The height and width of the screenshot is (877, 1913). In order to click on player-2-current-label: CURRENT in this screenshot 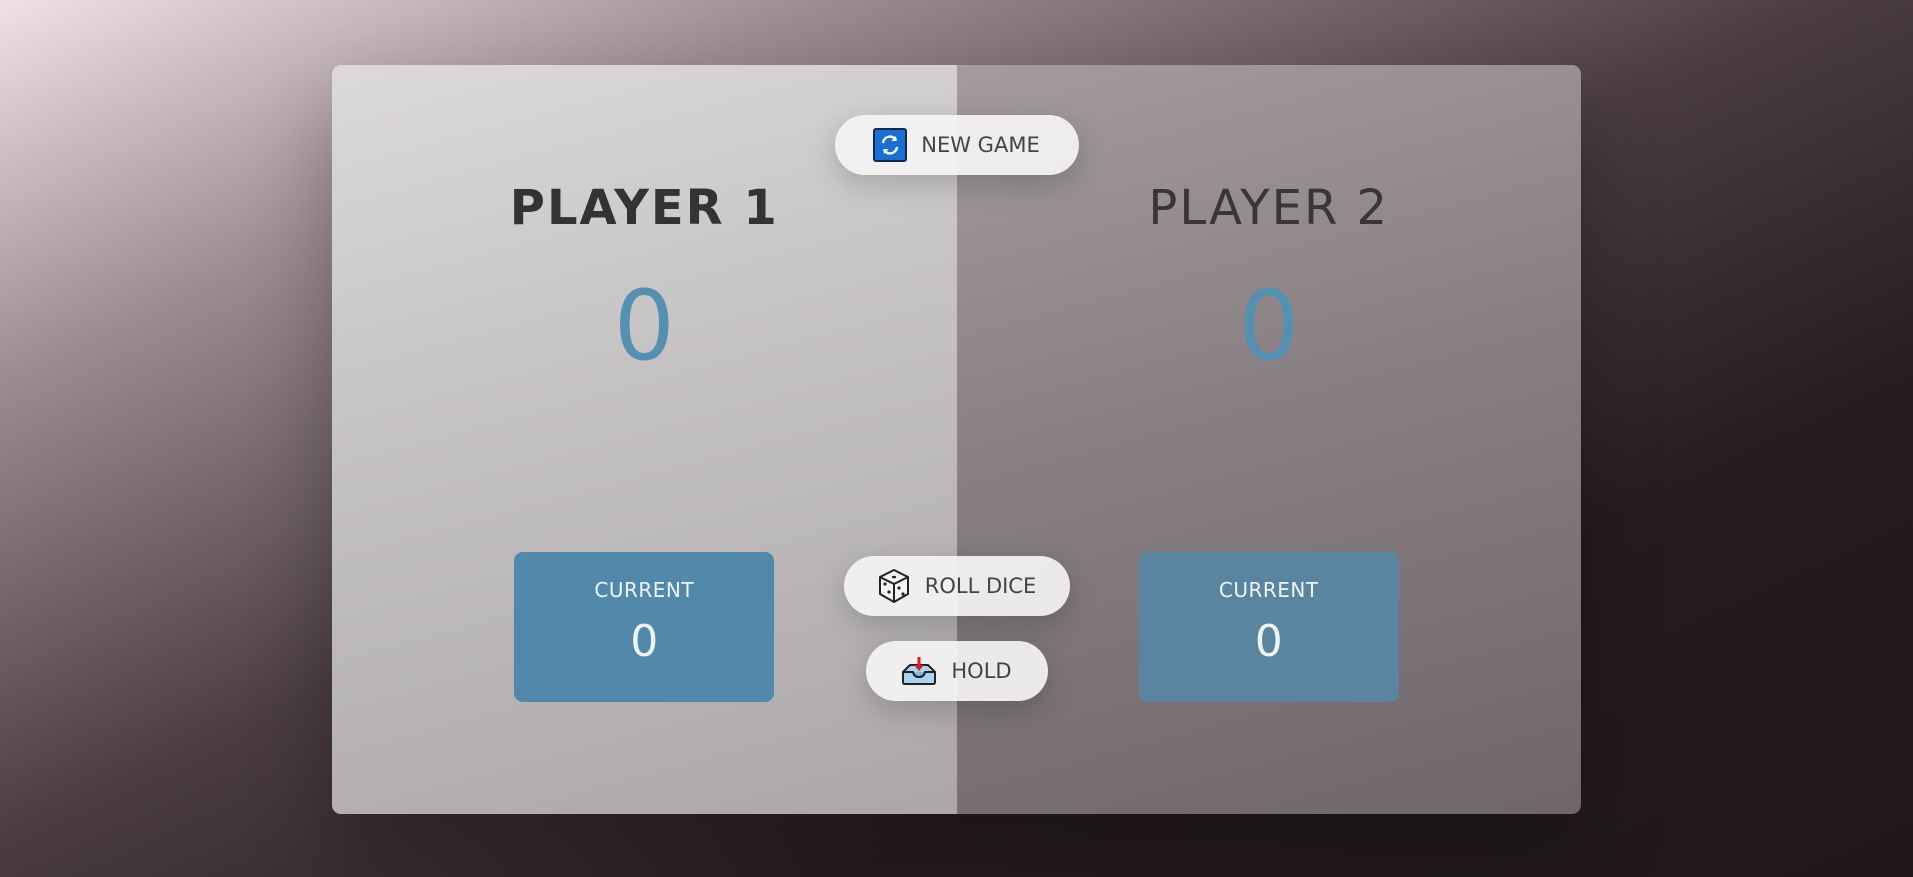, I will do `click(1268, 590)`.